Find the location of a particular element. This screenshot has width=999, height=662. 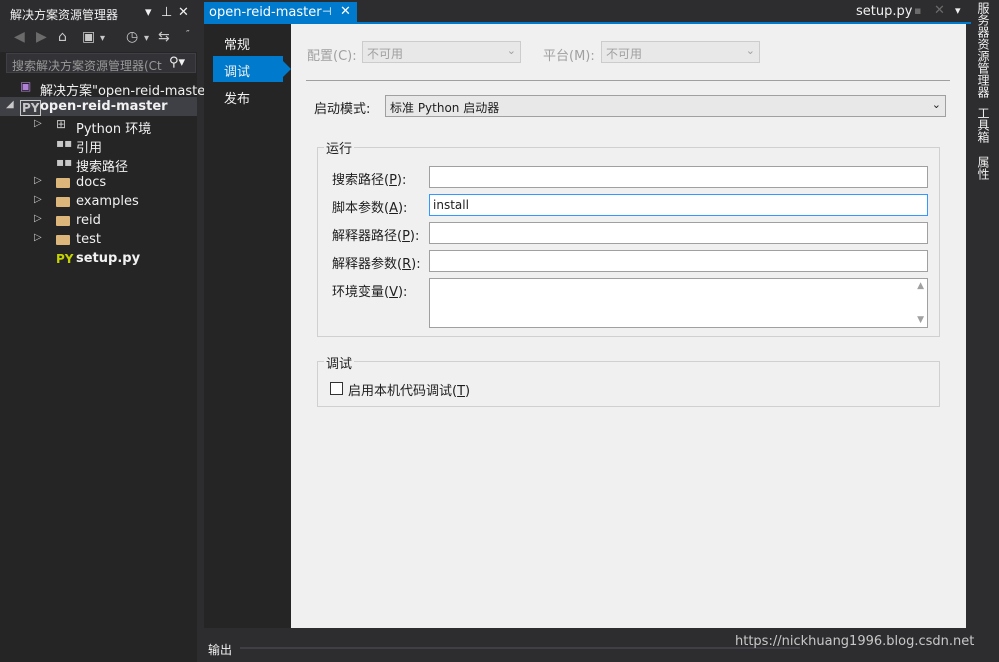

tree-item: ▷ examples is located at coordinates (98, 201).